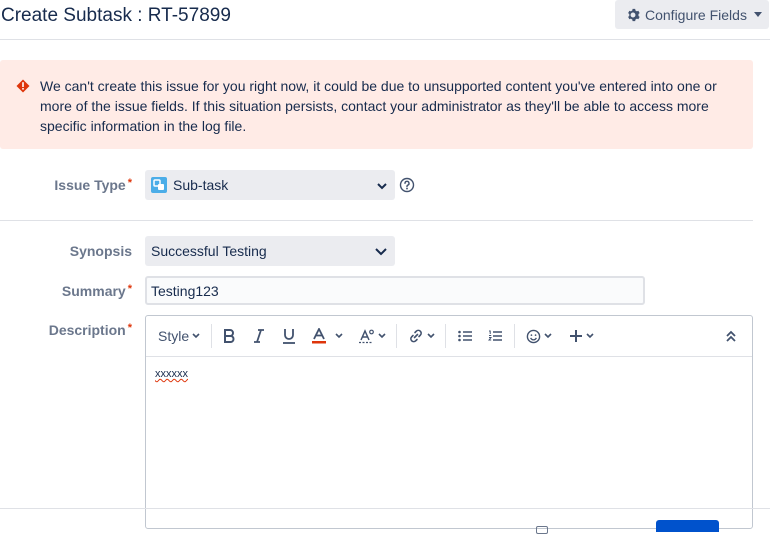 This screenshot has height=534, width=770. Describe the element at coordinates (687, 526) in the screenshot. I see `create-button` at that location.